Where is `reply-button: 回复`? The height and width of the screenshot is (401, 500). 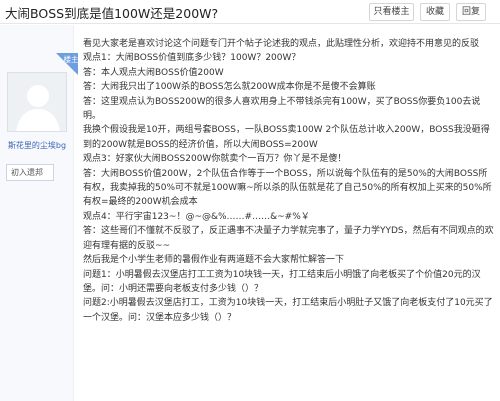
reply-button: 回复 is located at coordinates (471, 12).